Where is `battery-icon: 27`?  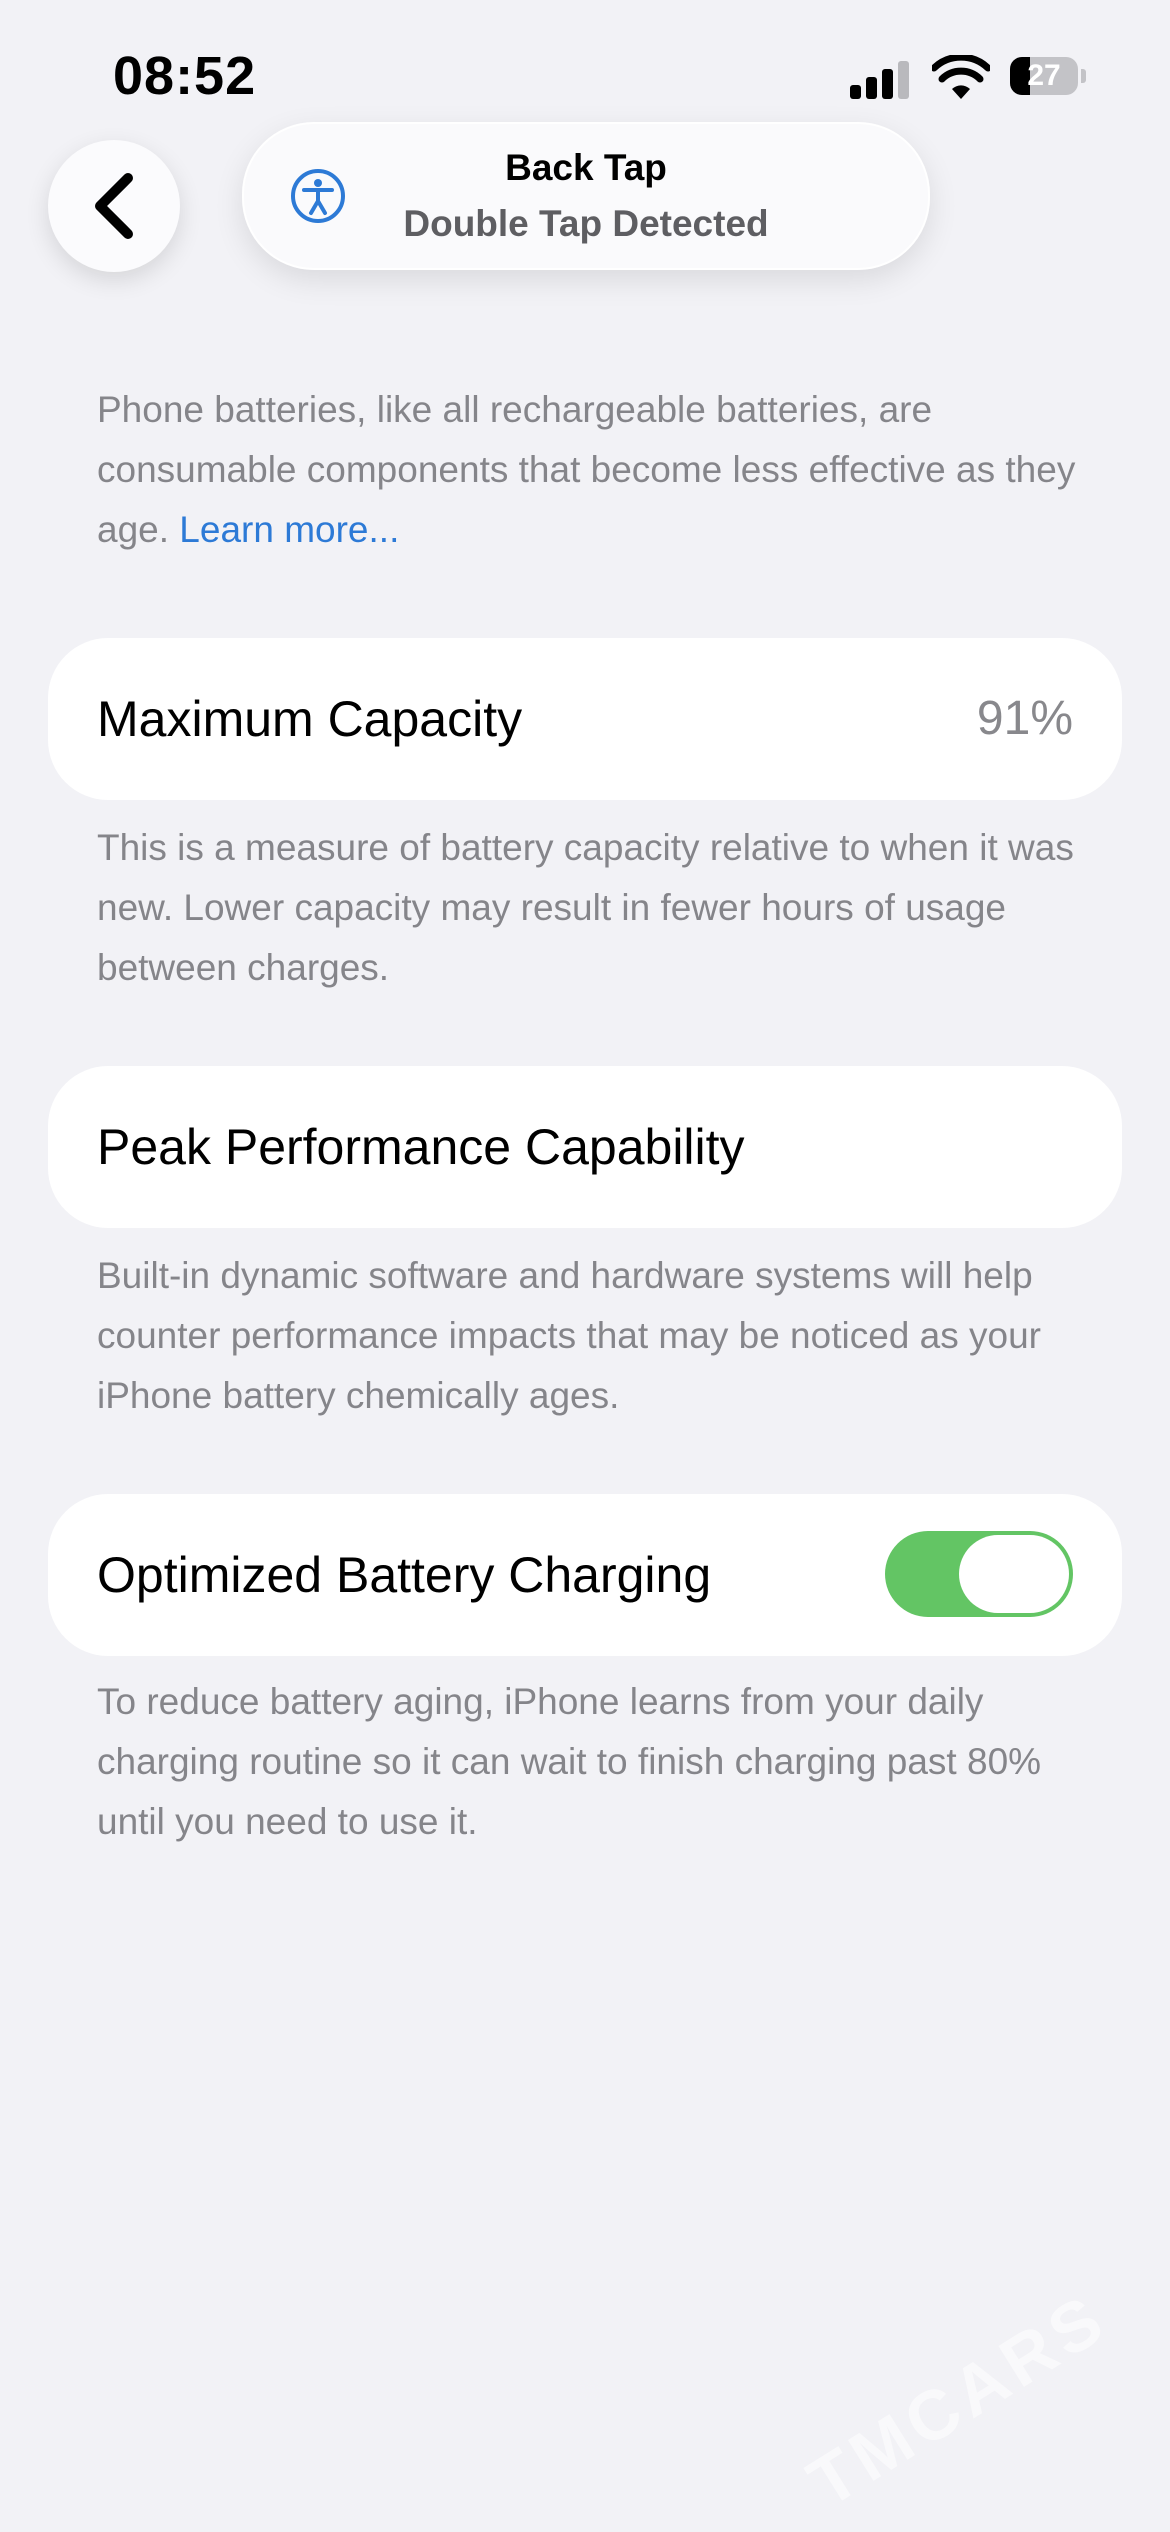 battery-icon: 27 is located at coordinates (1048, 77).